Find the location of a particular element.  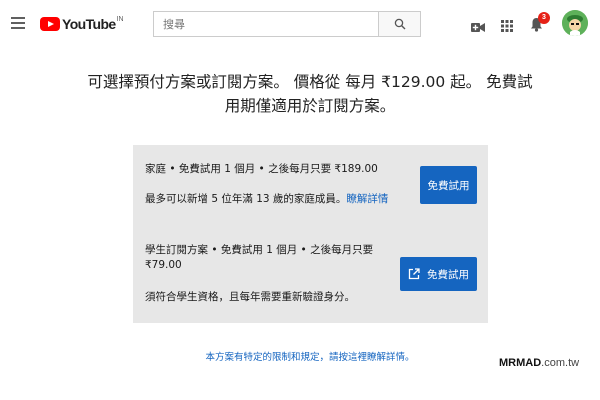

video-camera-icon is located at coordinates (478, 27).